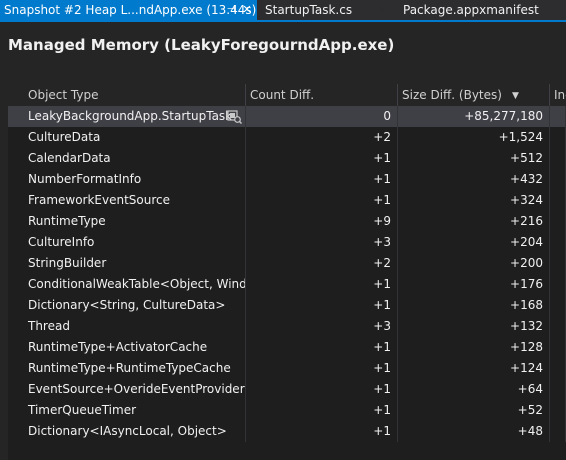 Image resolution: width=566 pixels, height=460 pixels. What do you see at coordinates (127, 95) in the screenshot?
I see `column-header-object-type: Object Type` at bounding box center [127, 95].